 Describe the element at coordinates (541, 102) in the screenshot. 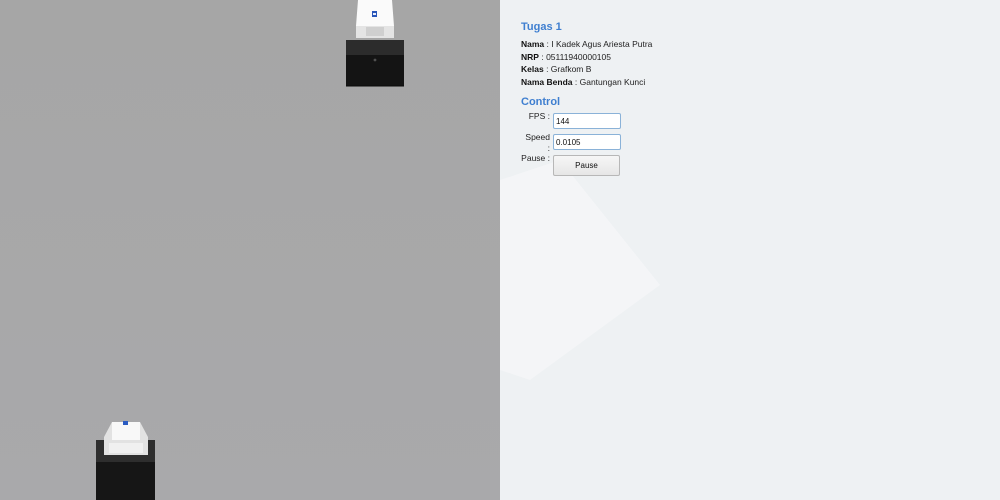

I see `control-title: Control` at that location.